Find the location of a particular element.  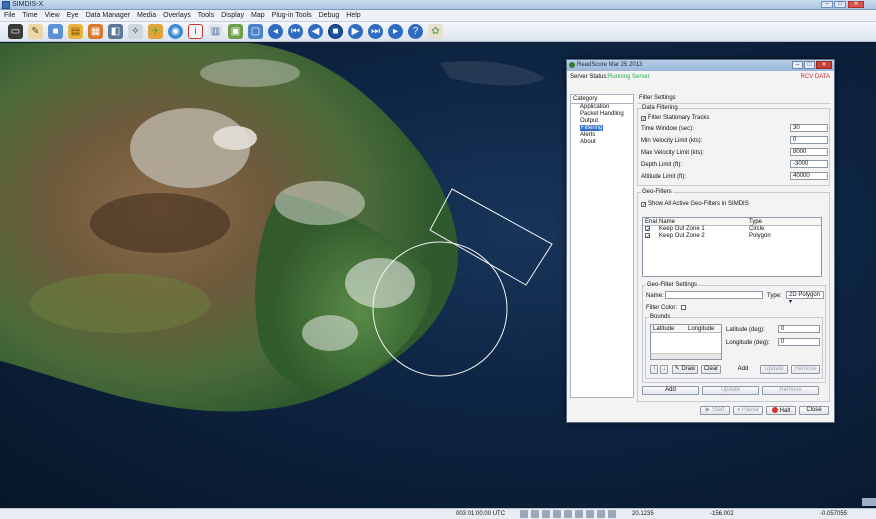

max-velocity-input: 8000 is located at coordinates (809, 152).